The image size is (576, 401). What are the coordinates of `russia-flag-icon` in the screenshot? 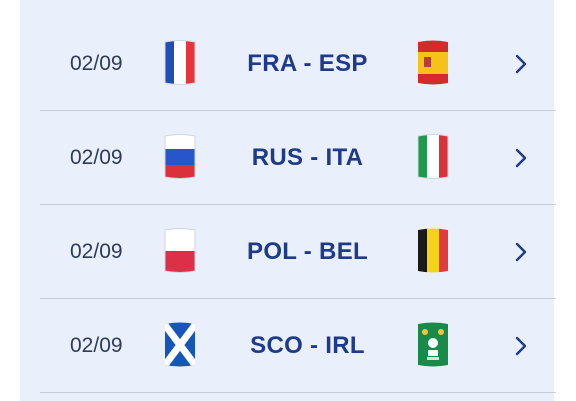 It's located at (180, 157).